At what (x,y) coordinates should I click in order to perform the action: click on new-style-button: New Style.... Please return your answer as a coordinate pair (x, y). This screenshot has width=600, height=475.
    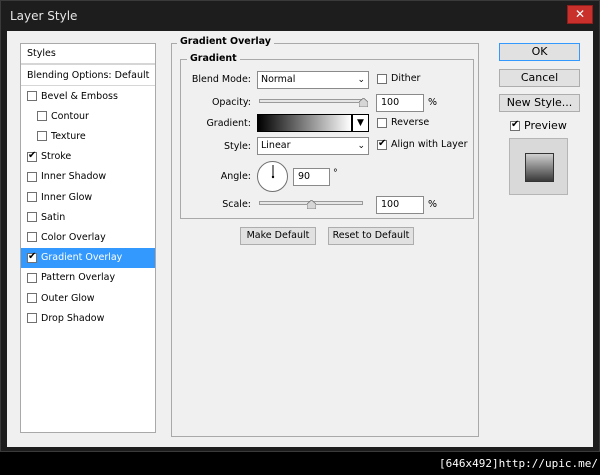
    Looking at the image, I should click on (539, 103).